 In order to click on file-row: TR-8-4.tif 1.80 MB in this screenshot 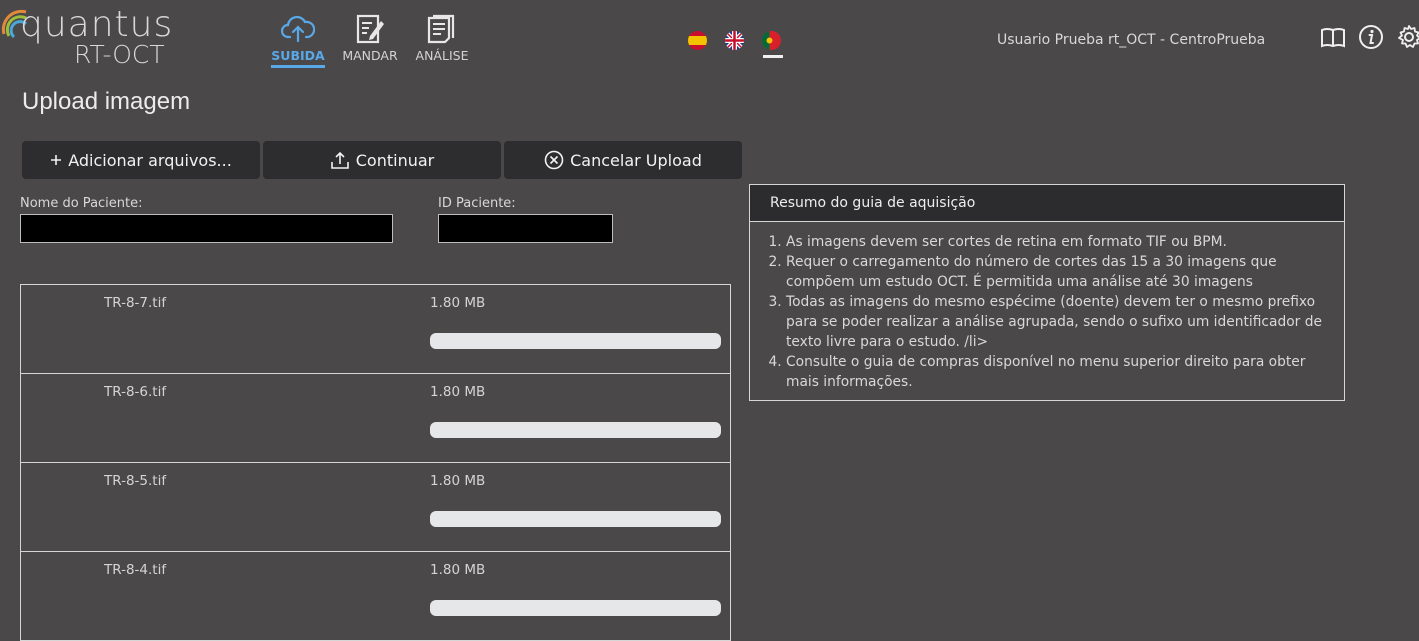, I will do `click(375, 596)`.